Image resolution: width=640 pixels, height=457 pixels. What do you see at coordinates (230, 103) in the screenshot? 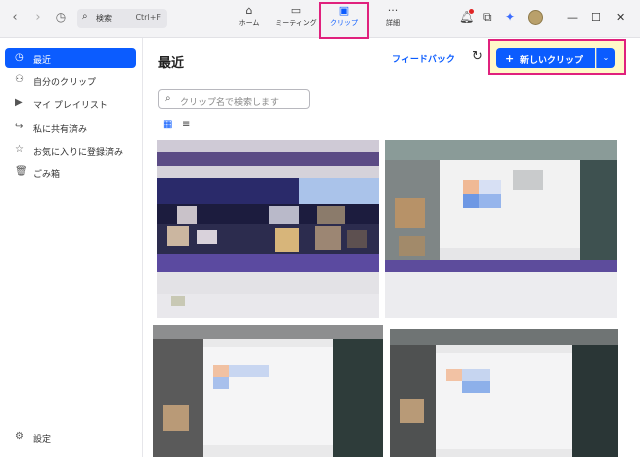
I see `clip-search-placeholder: クリップ名で検索します` at bounding box center [230, 103].